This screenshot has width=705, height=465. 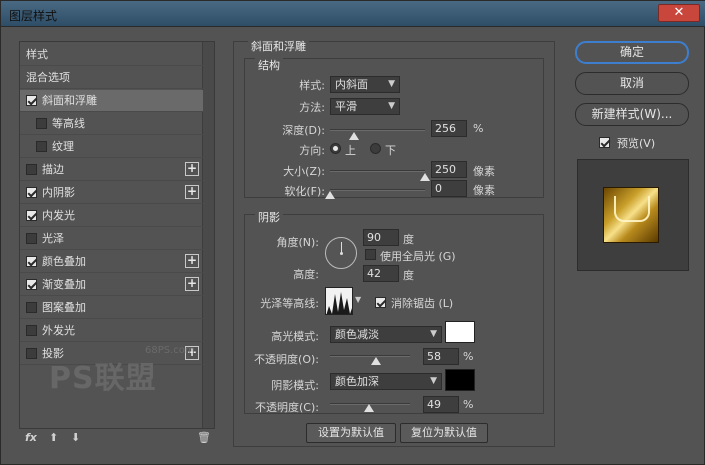 What do you see at coordinates (31, 437) in the screenshot?
I see `fx-icon: fx` at bounding box center [31, 437].